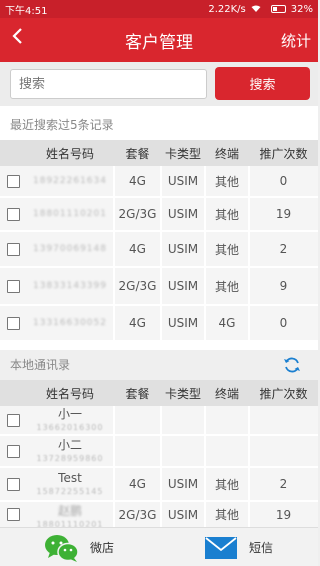 This screenshot has width=320, height=566. What do you see at coordinates (70, 181) in the screenshot?
I see `row-phone: 18922261634` at bounding box center [70, 181].